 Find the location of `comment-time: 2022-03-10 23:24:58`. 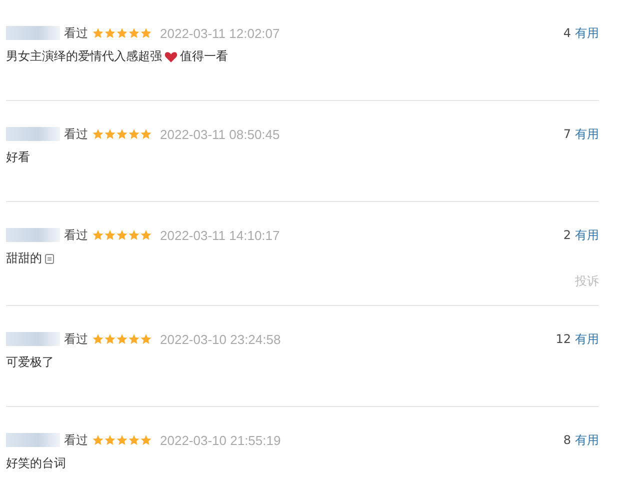

comment-time: 2022-03-10 23:24:58 is located at coordinates (220, 339).